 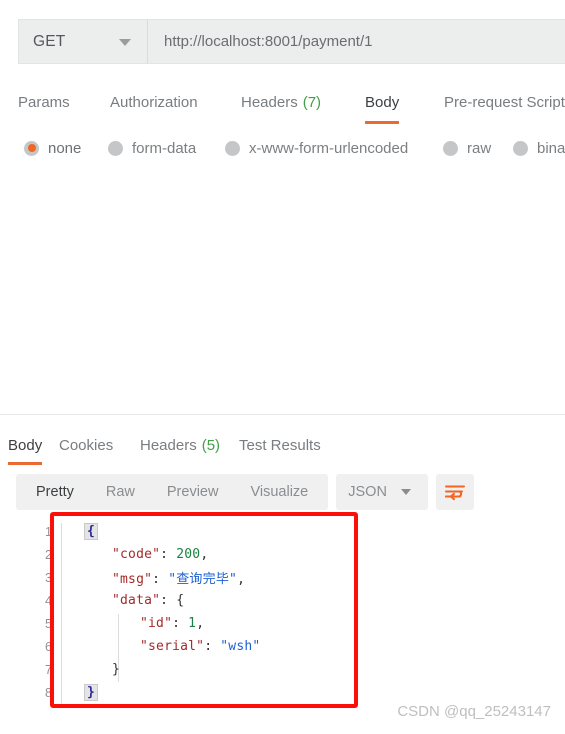 I want to click on body-type-radio-none: none, so click(x=52, y=148).